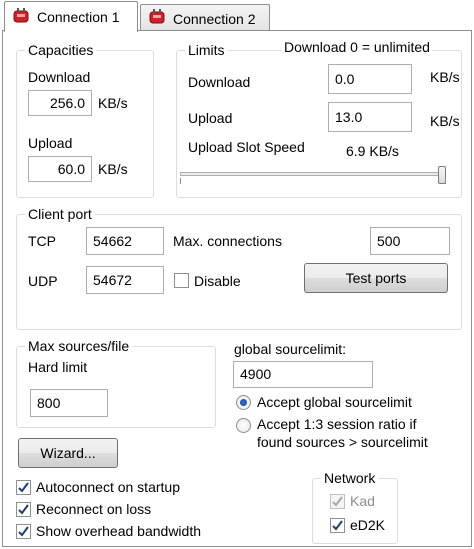 The image size is (474, 549). I want to click on network-group: Network, so click(355, 506).